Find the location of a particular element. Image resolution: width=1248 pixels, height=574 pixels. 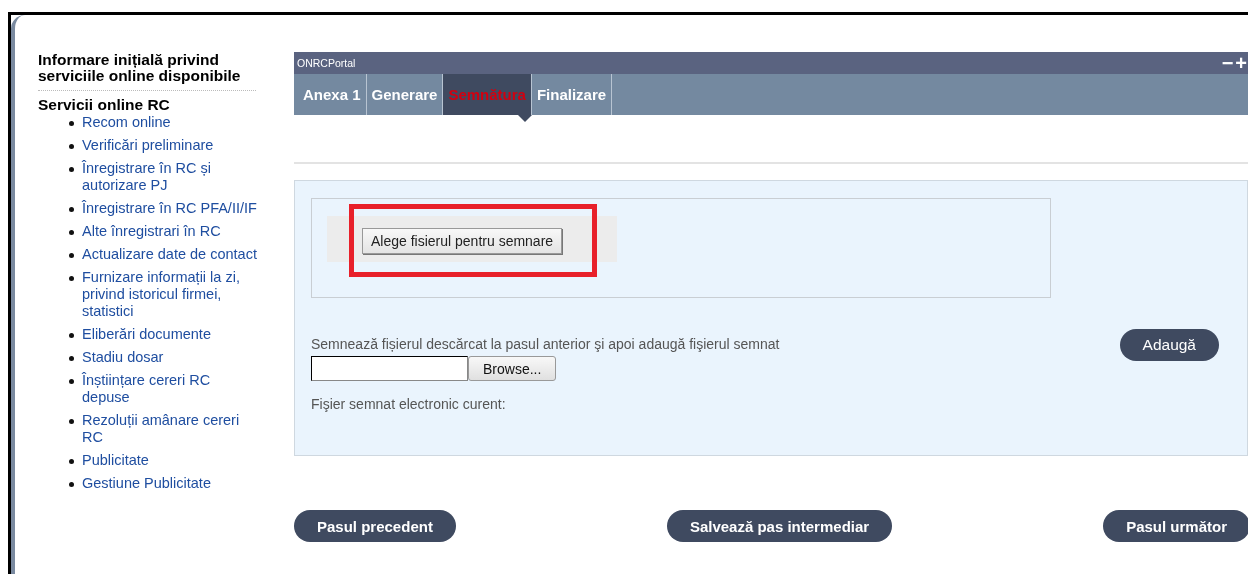

sidebar-link: Rezoluții amânare cereri RC is located at coordinates (171, 429).